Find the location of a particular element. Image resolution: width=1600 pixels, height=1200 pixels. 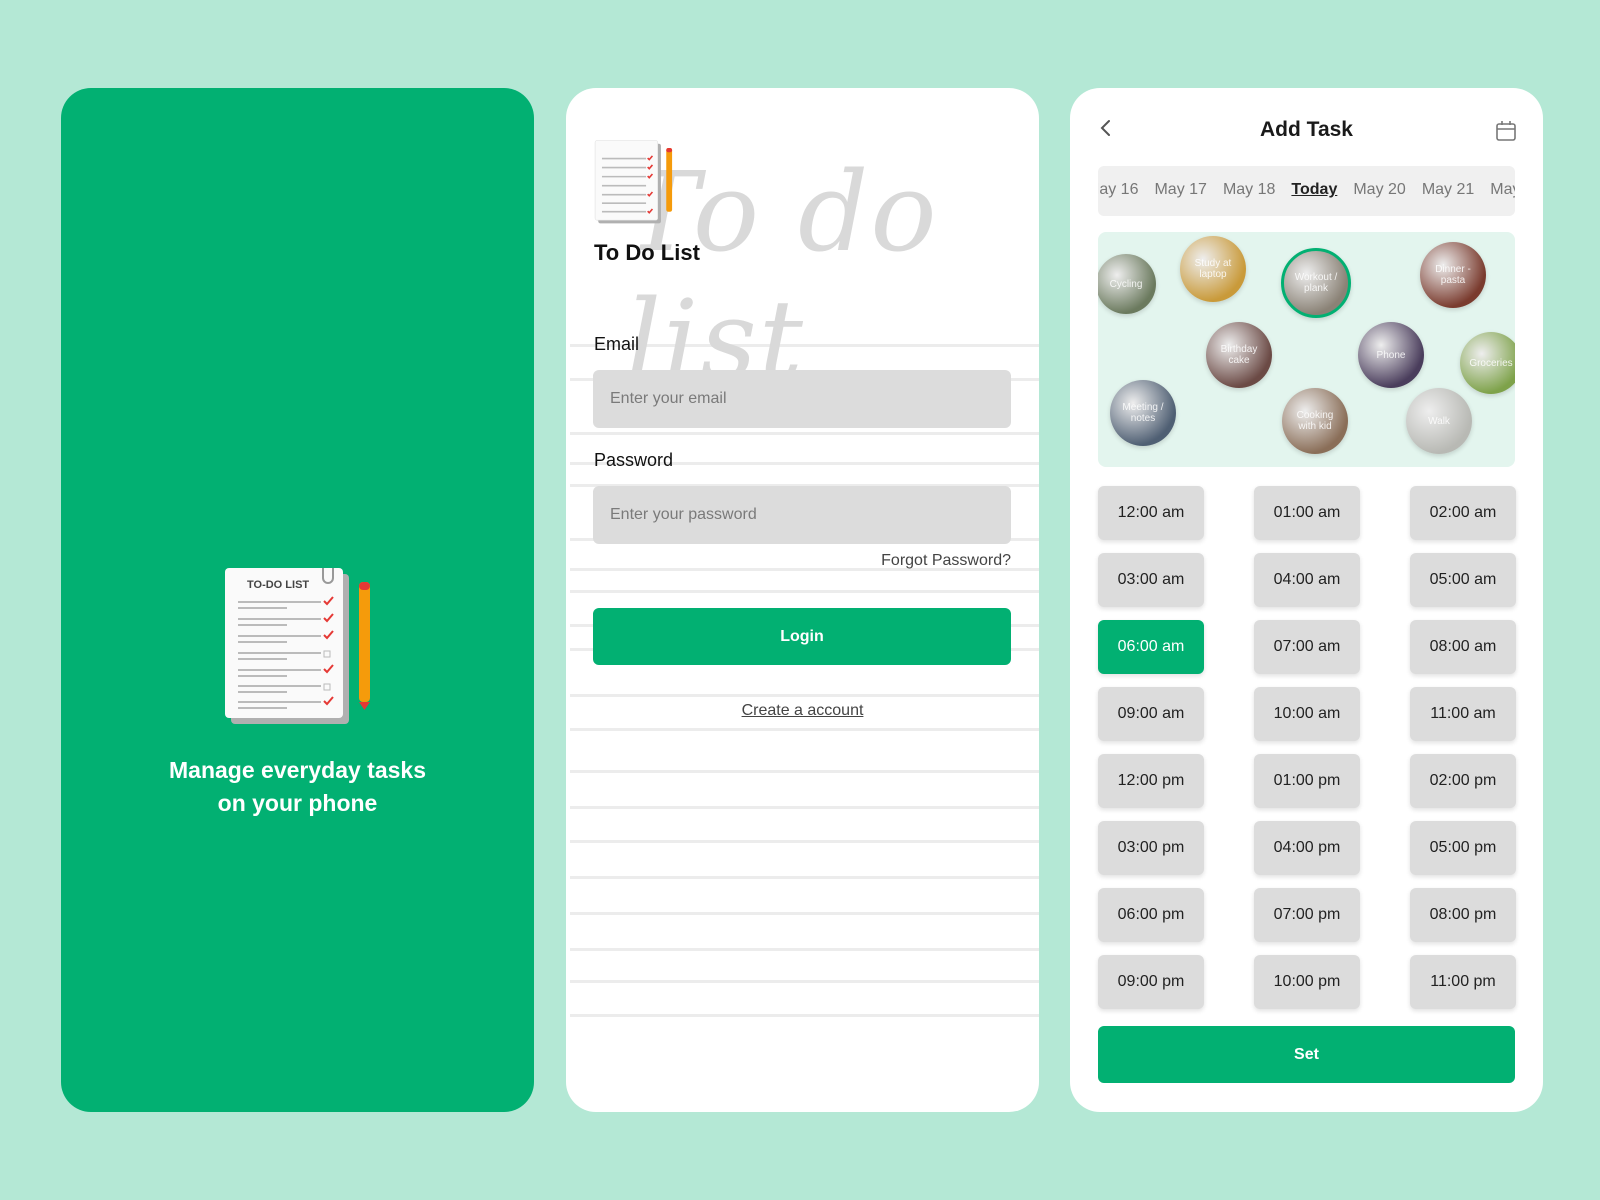

set-button: Set is located at coordinates (1306, 1054).